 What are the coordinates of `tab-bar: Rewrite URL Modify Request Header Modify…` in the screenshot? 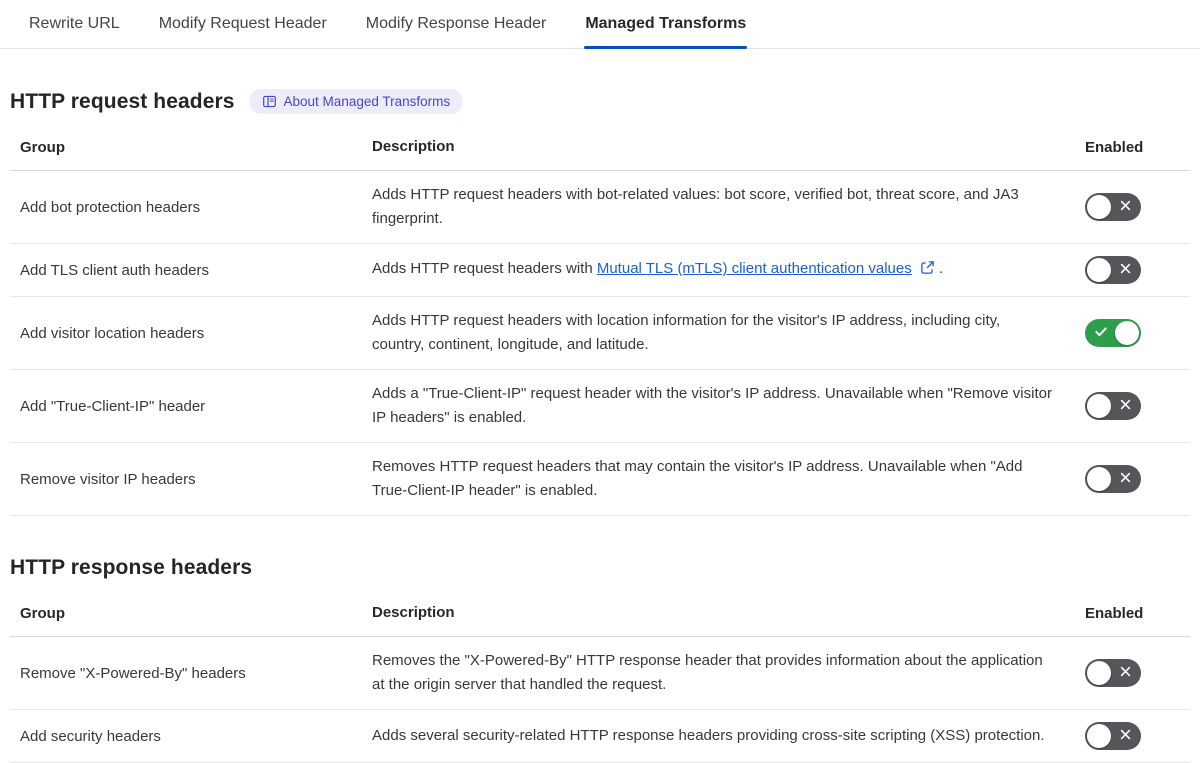 It's located at (600, 24).